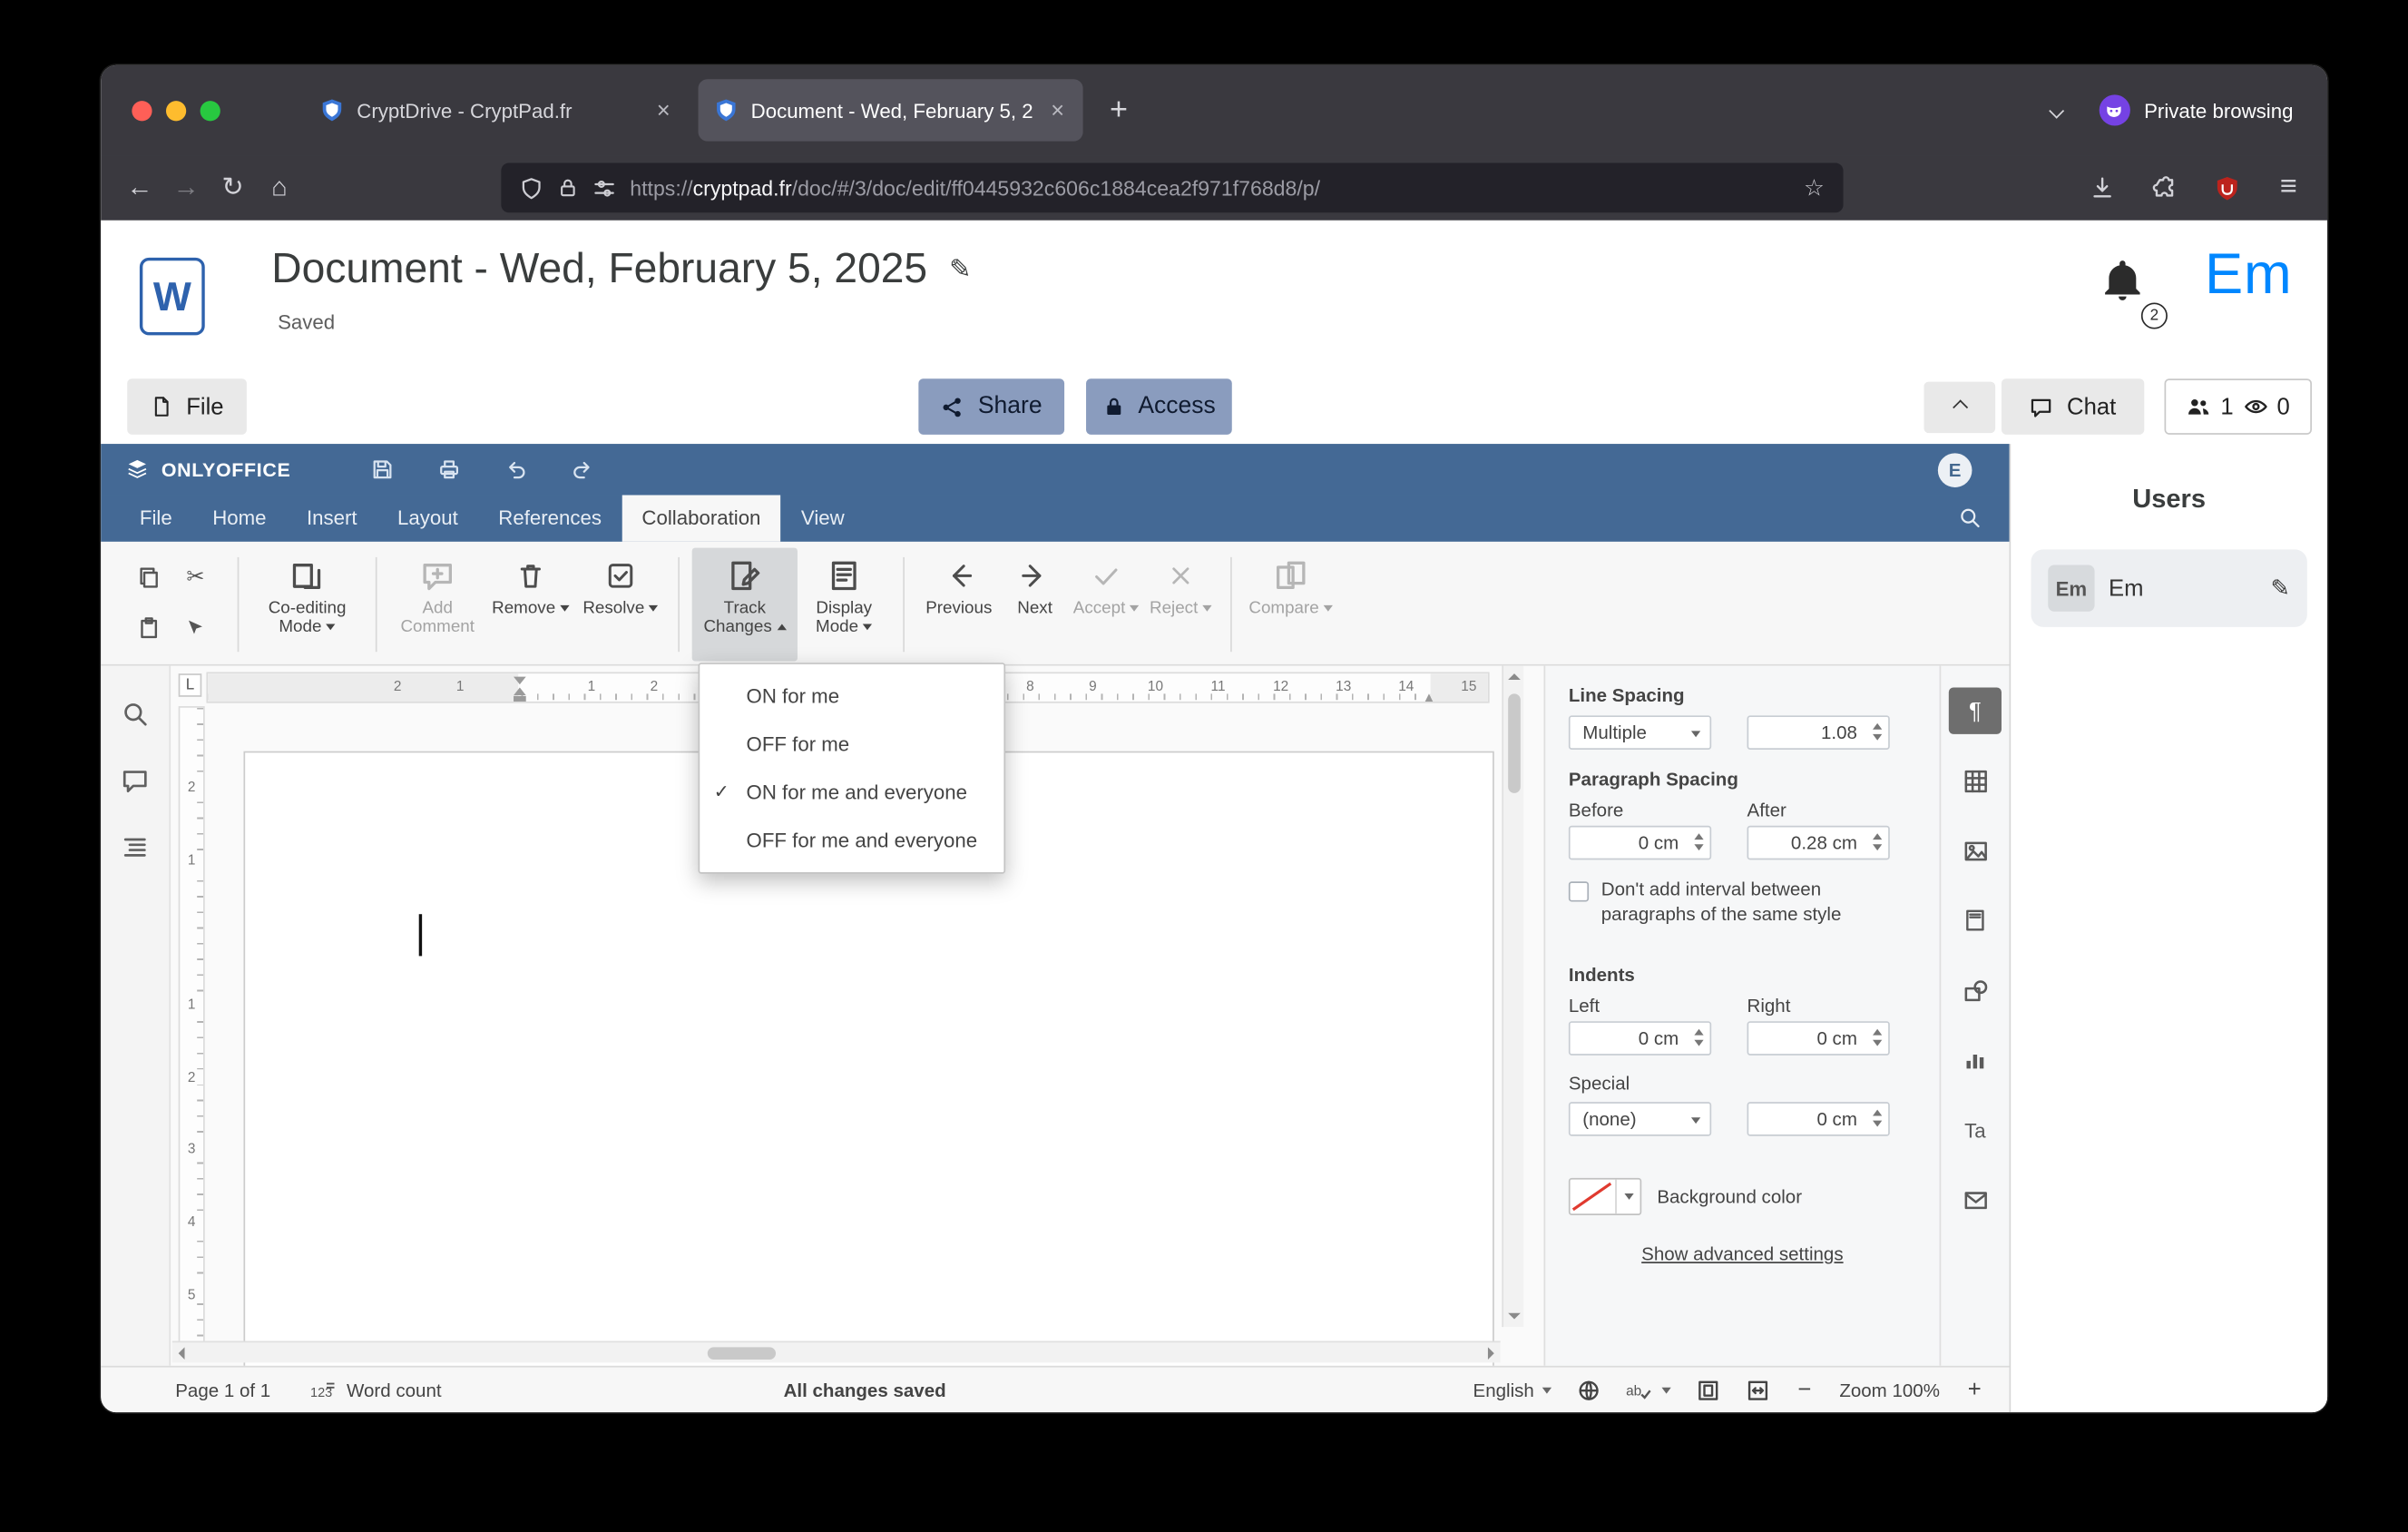  What do you see at coordinates (1106, 605) in the screenshot?
I see `accept-change-button: Accept` at bounding box center [1106, 605].